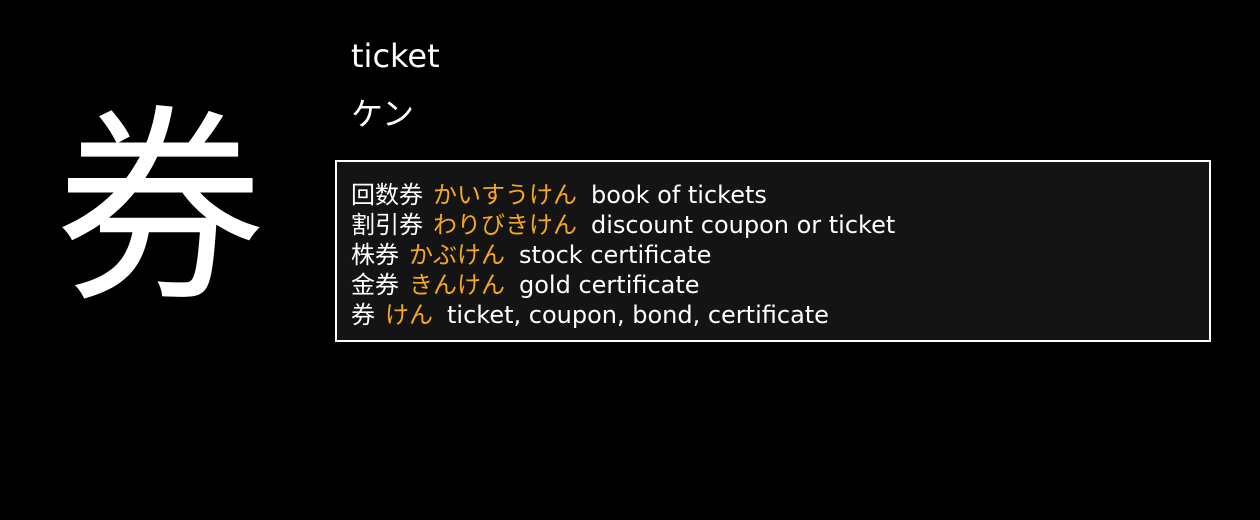  What do you see at coordinates (679, 195) in the screenshot?
I see `vocabulary-gloss: book of tickets` at bounding box center [679, 195].